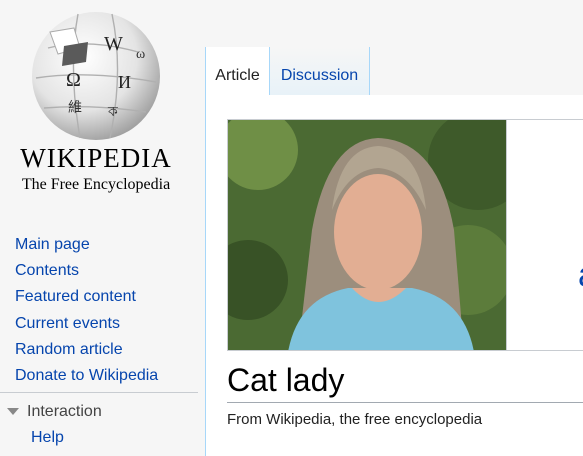 This screenshot has height=456, width=583. I want to click on title-divider, so click(405, 402).